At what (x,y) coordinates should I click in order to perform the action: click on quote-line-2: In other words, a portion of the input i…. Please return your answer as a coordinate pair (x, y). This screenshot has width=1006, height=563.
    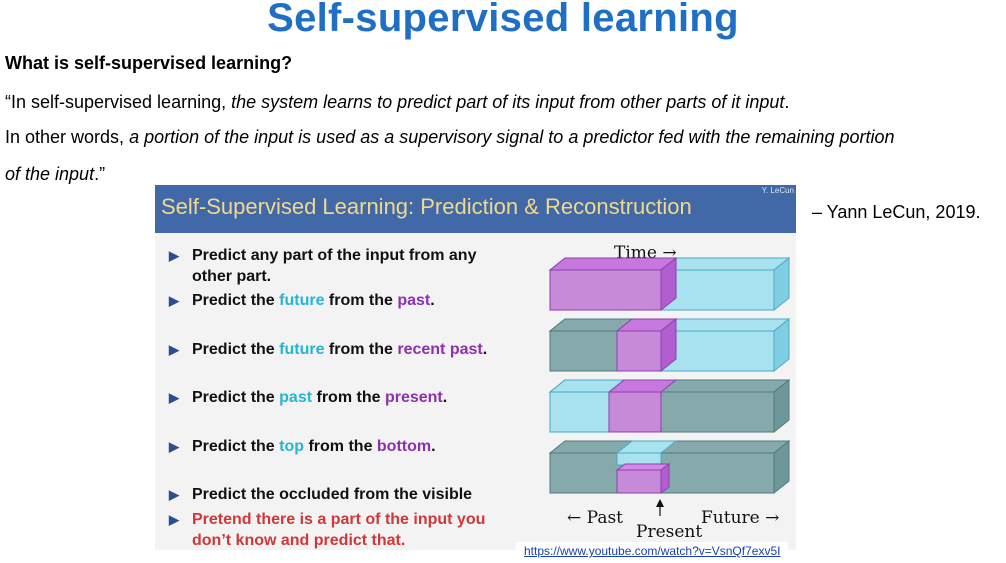
    Looking at the image, I should click on (450, 137).